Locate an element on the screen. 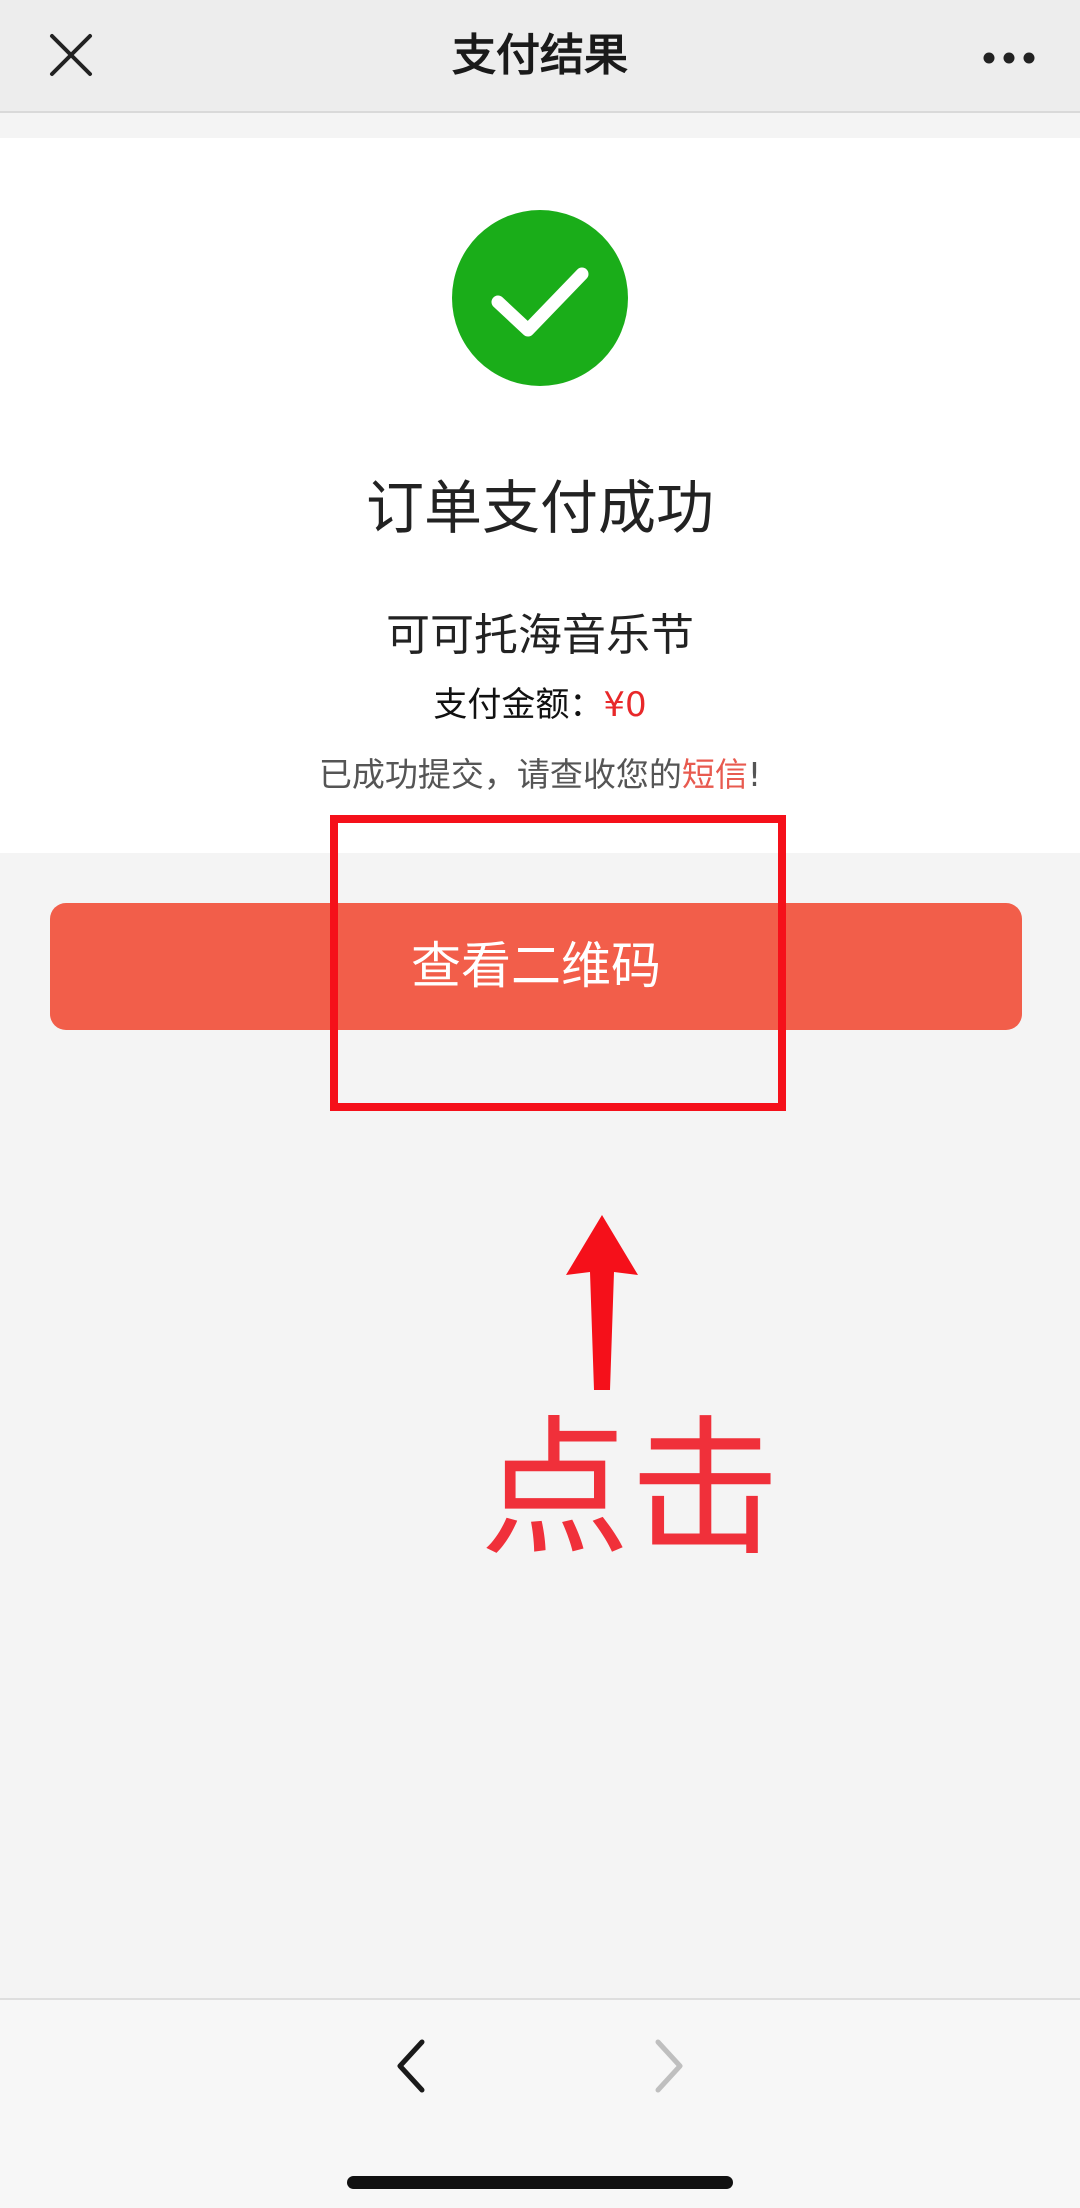 The height and width of the screenshot is (2208, 1080). amount-label: 支付金额： is located at coordinates (518, 705).